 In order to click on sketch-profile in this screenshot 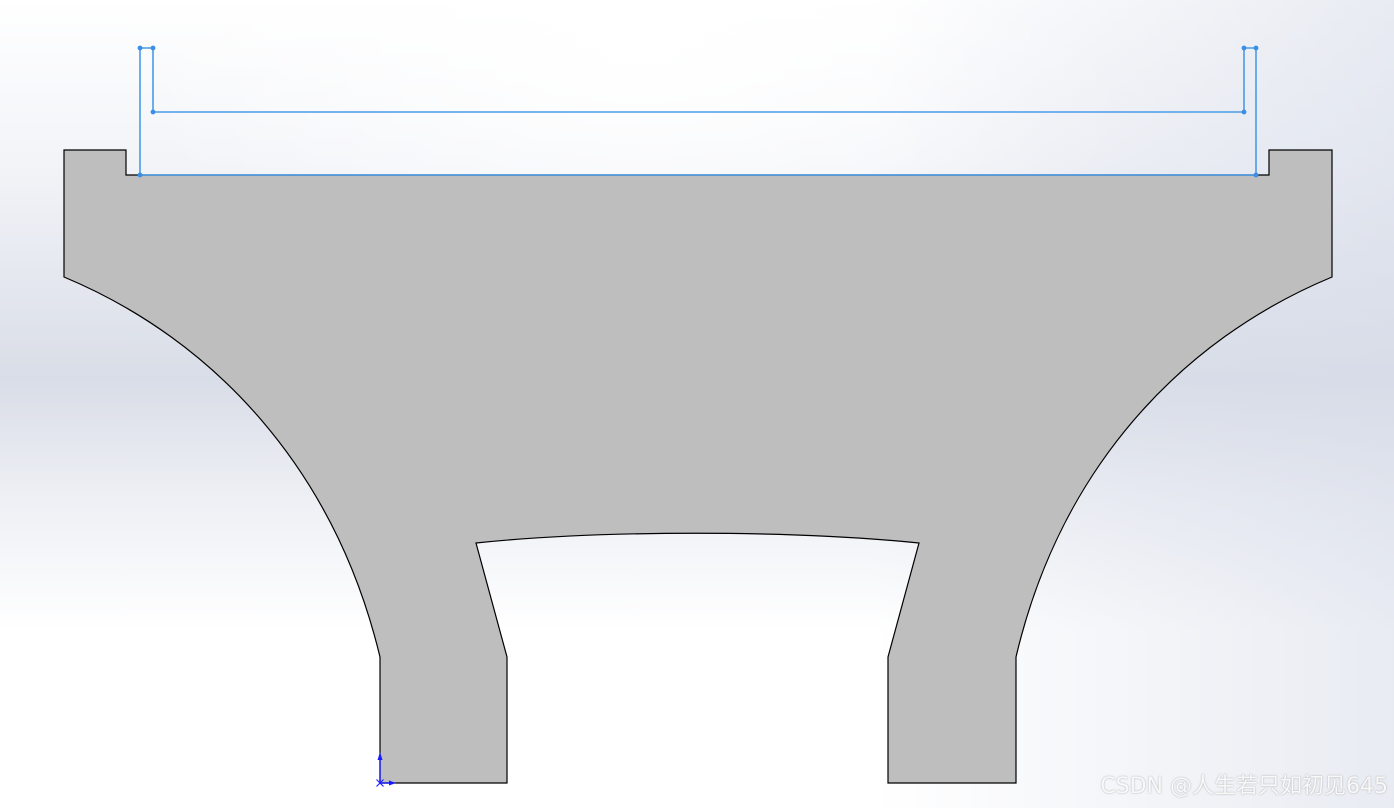, I will do `click(698, 111)`.